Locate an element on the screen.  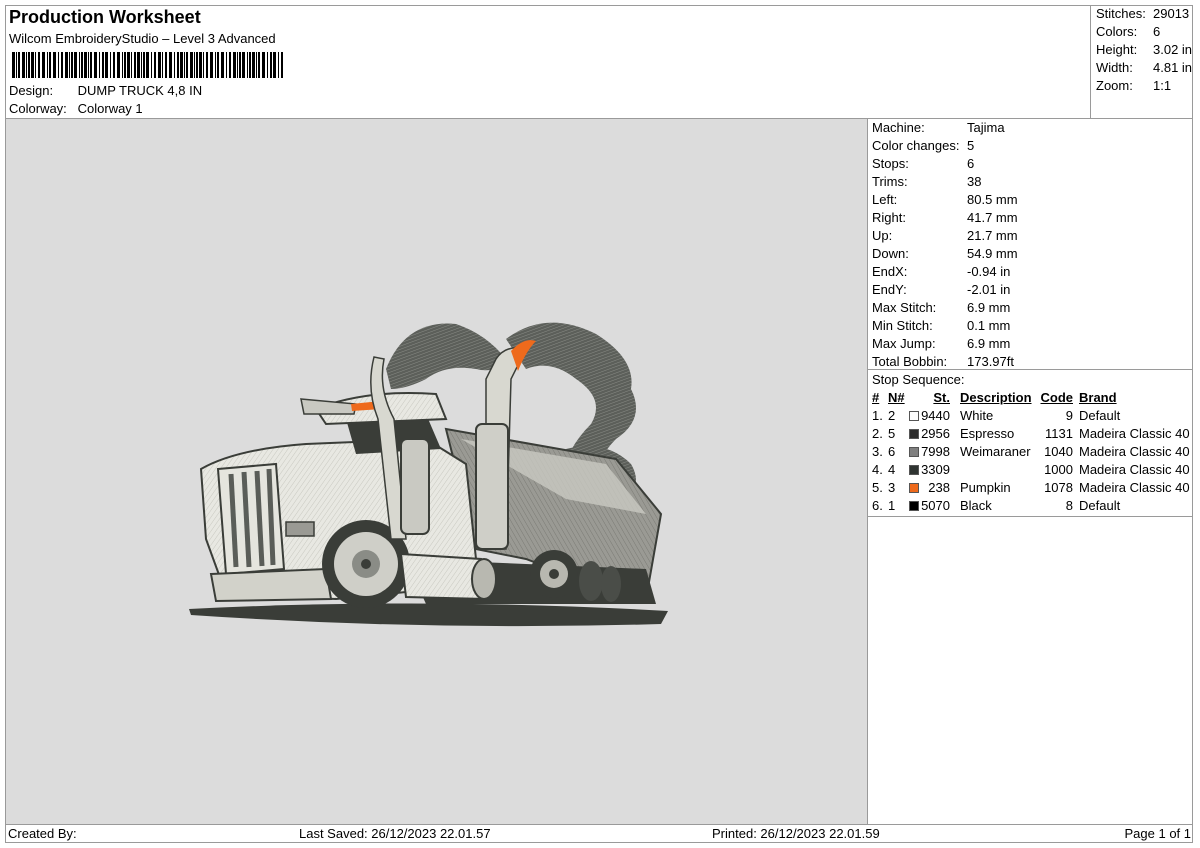
row-code: 1131 is located at coordinates (1059, 433).